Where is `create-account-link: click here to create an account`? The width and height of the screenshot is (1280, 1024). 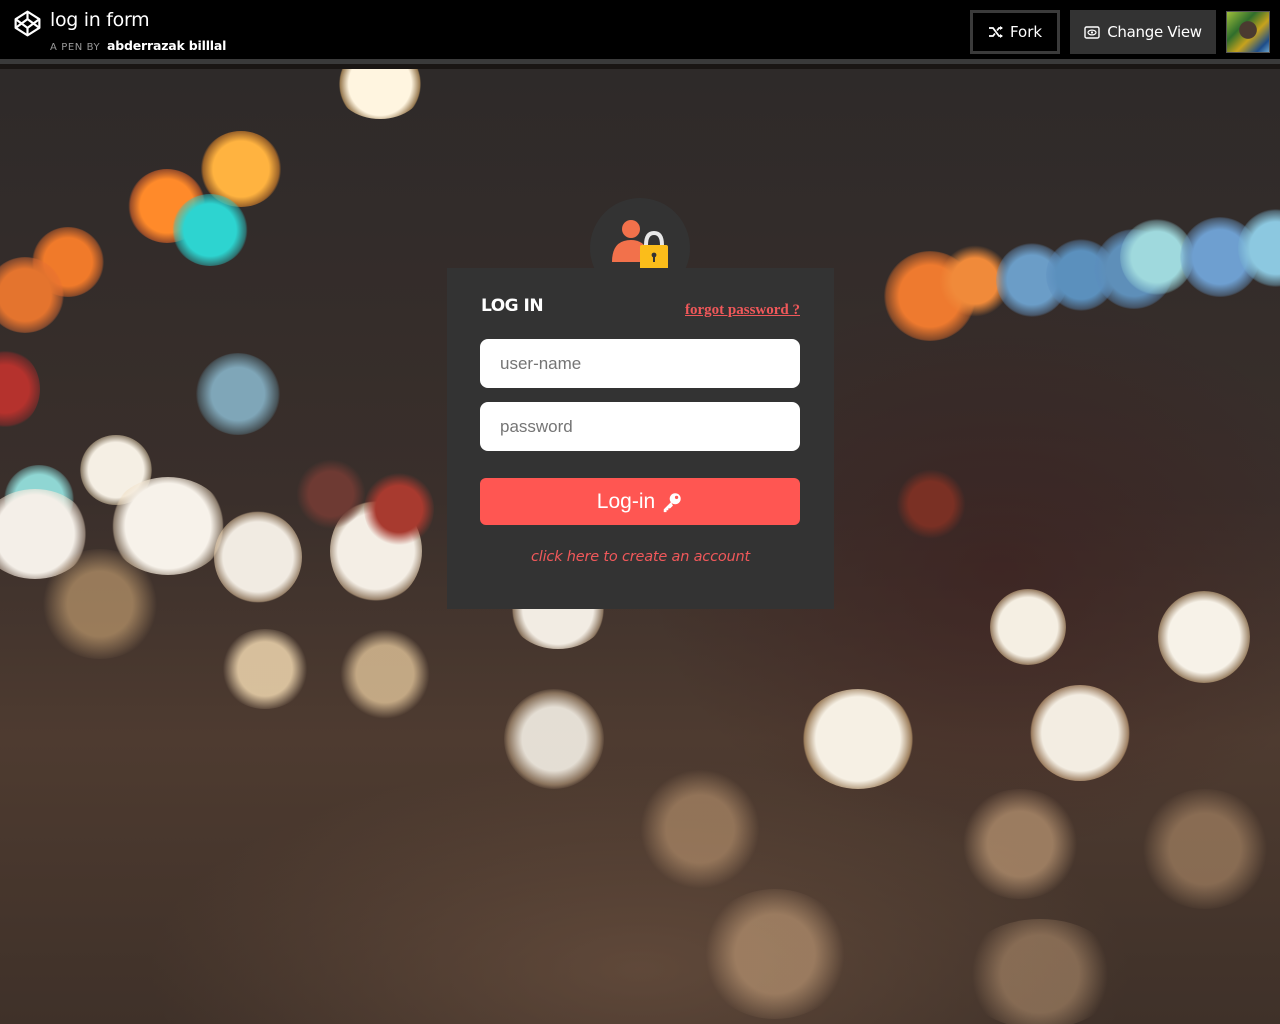
create-account-link: click here to create an account is located at coordinates (640, 557).